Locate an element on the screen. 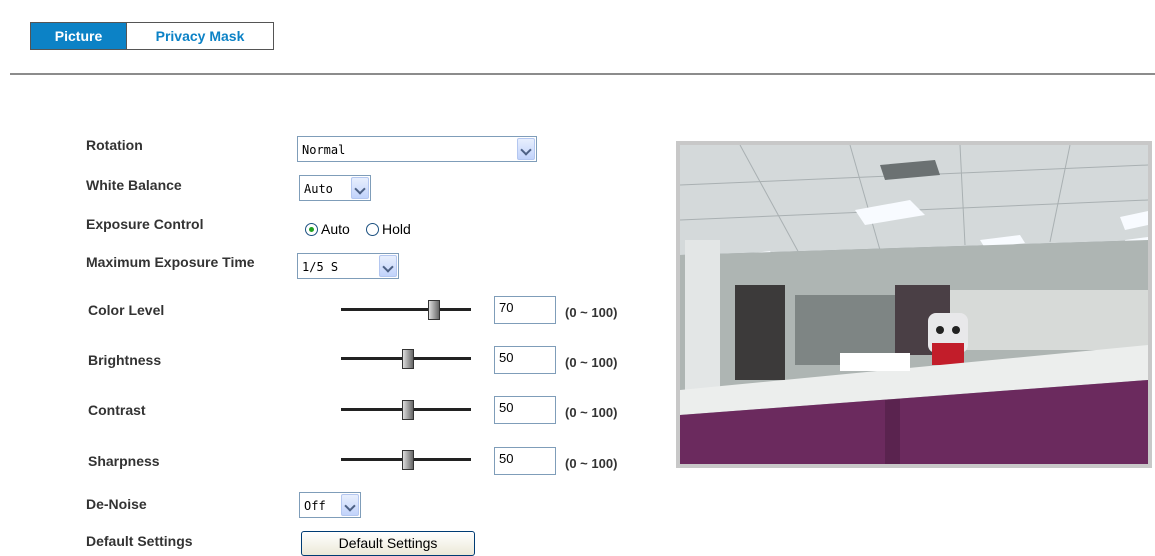 The width and height of the screenshot is (1155, 556). max-exposure-label: Maximum Exposure Time is located at coordinates (170, 262).